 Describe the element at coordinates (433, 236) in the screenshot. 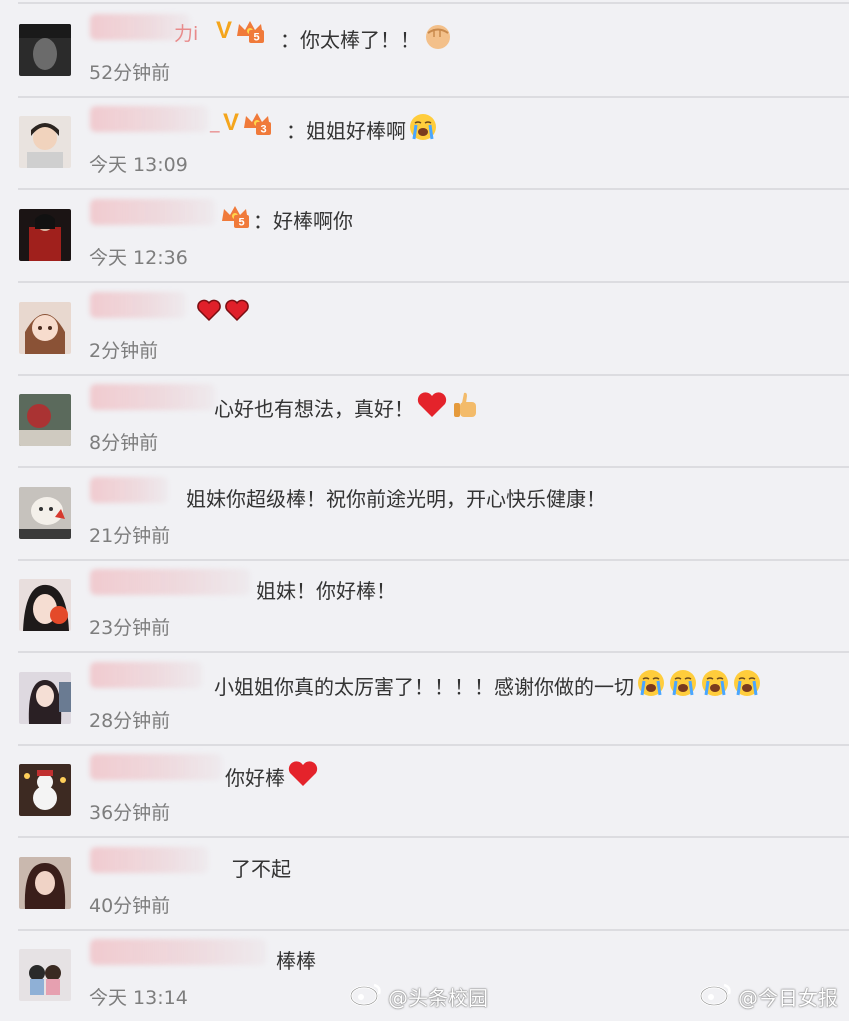

I see `comment-item: 5 ： 好棒啊你 今天 12:36` at that location.